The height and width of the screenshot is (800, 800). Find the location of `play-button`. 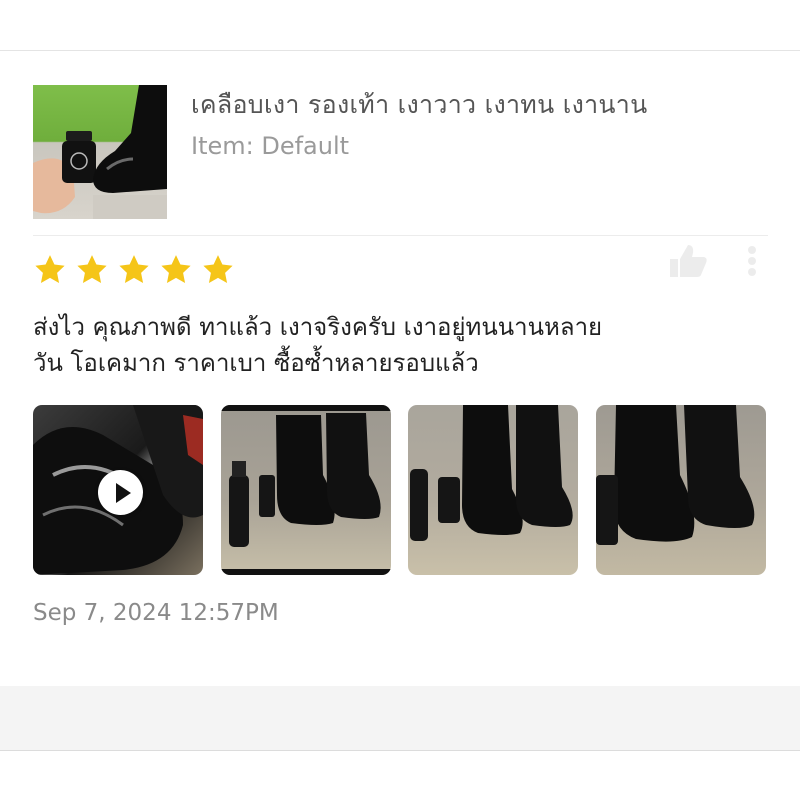

play-button is located at coordinates (120, 492).